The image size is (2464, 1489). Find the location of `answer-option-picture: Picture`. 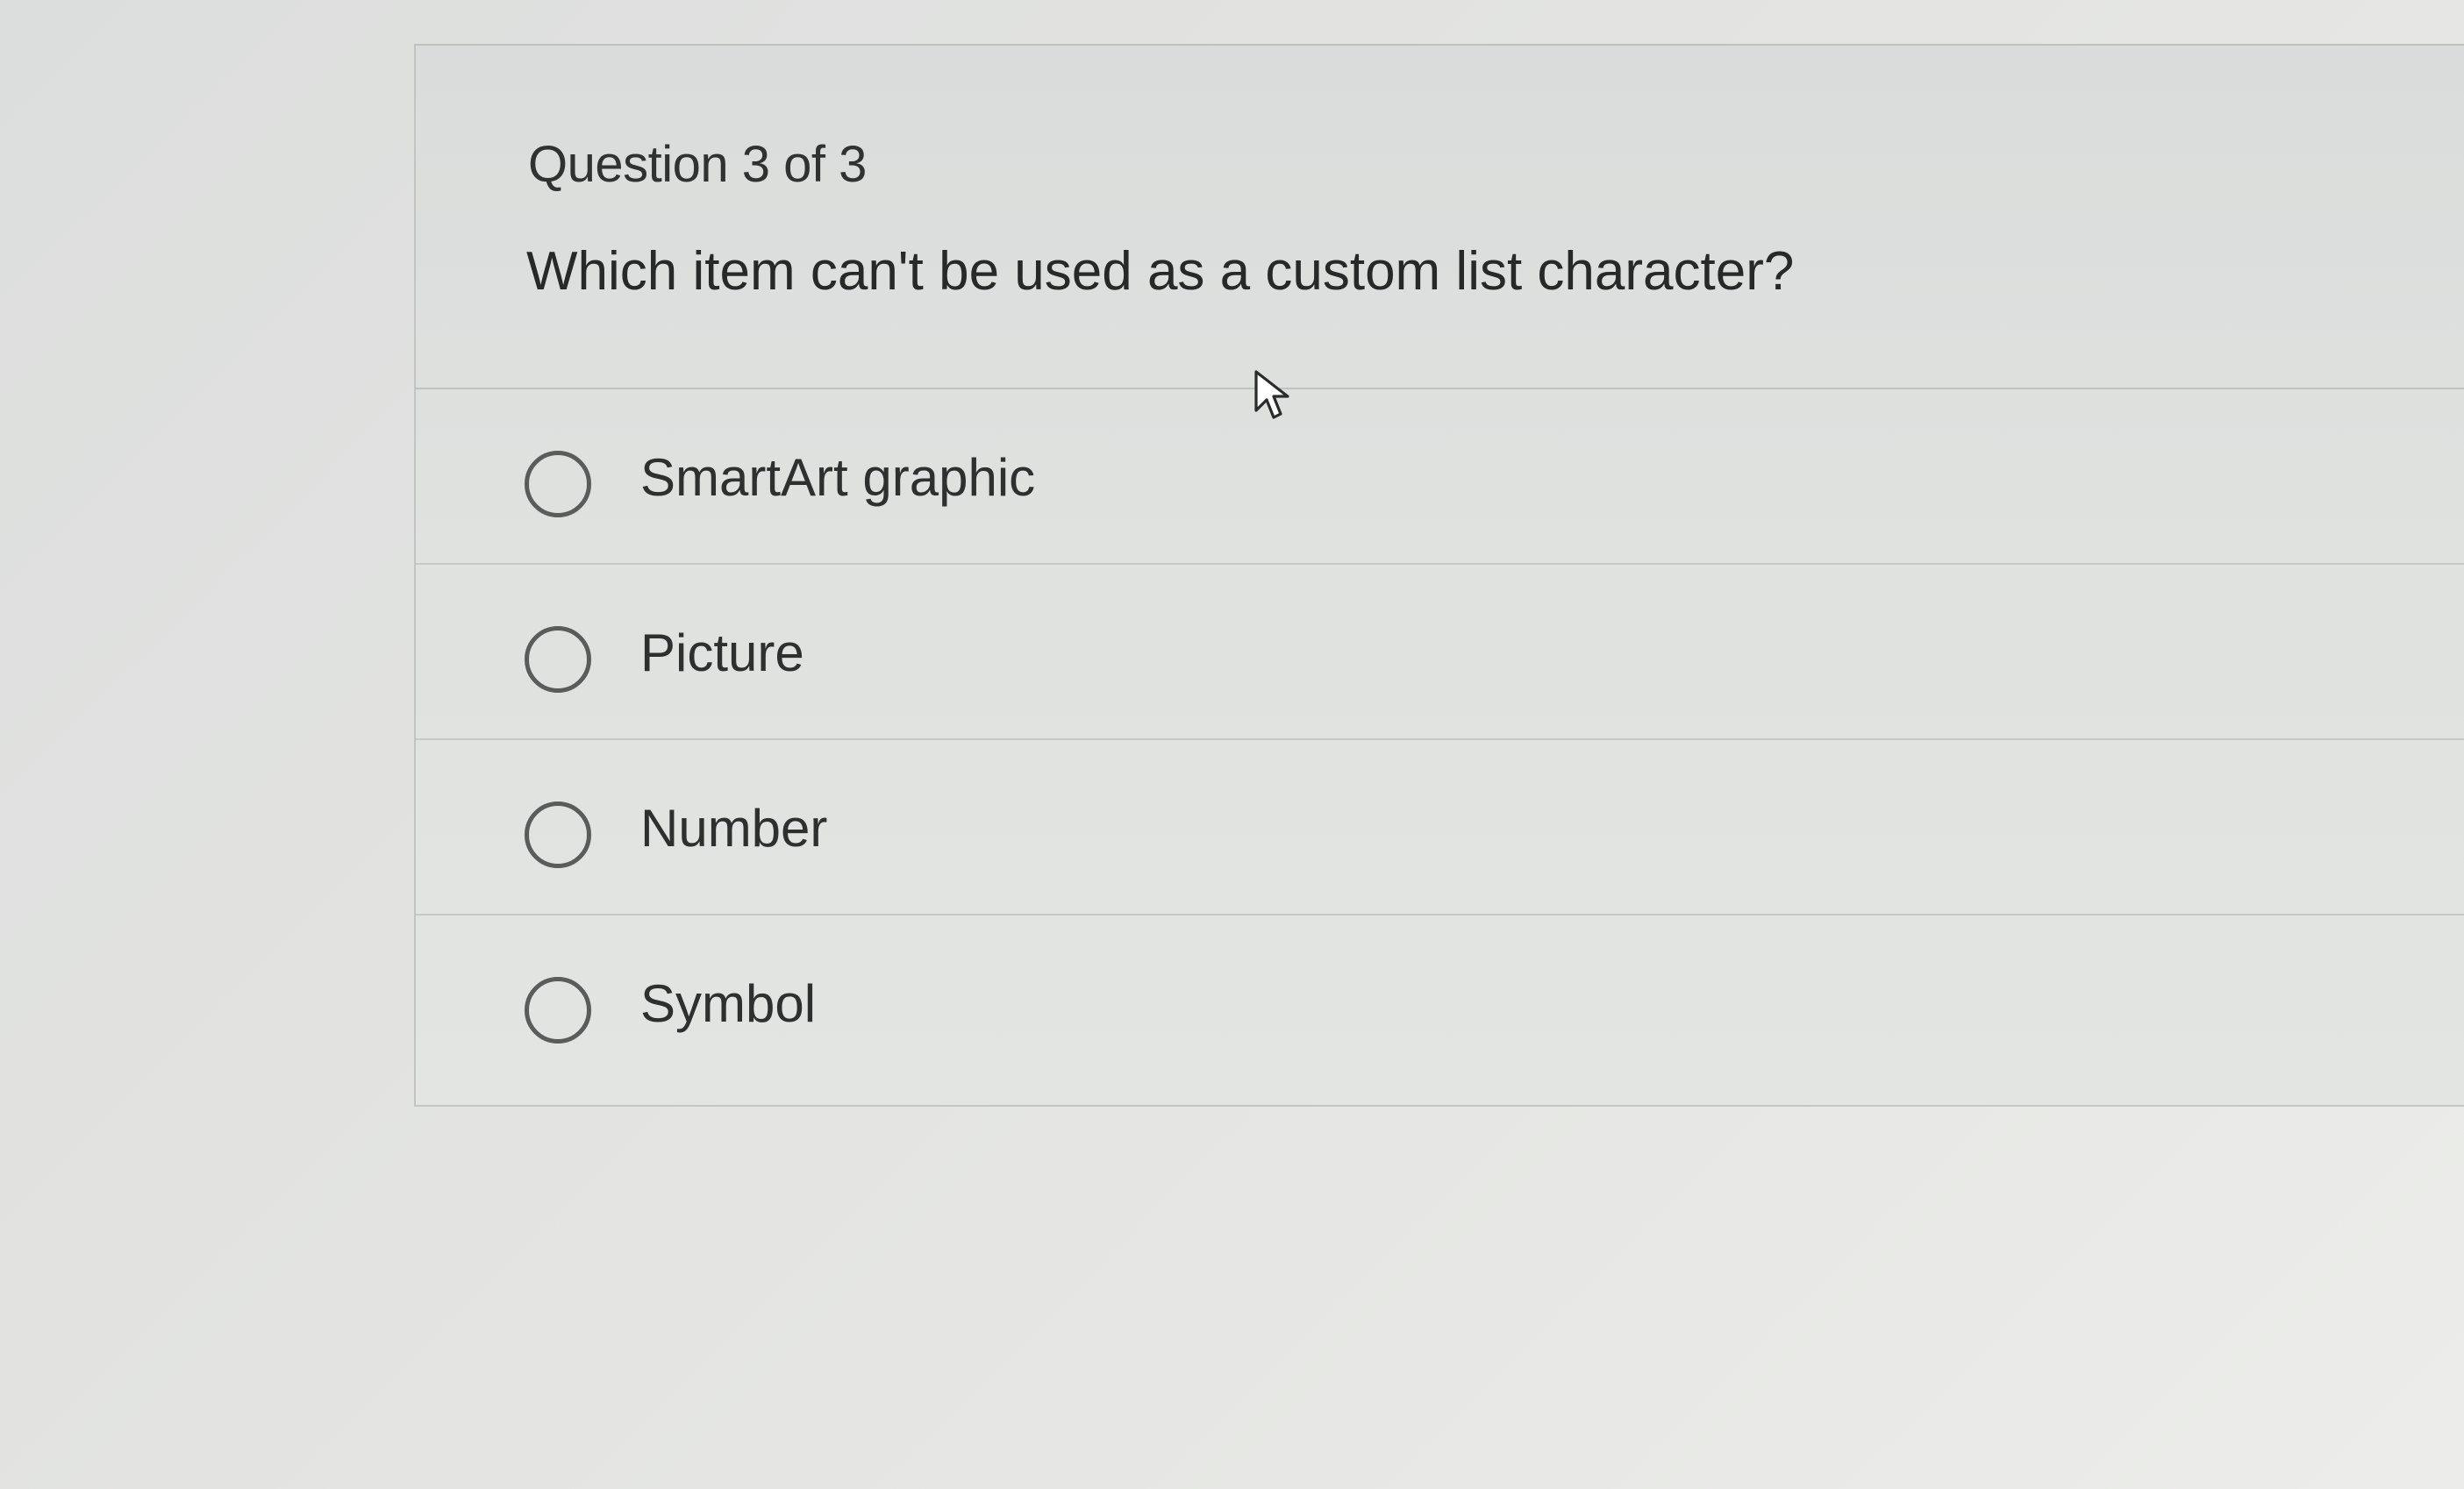

answer-option-picture: Picture is located at coordinates (1440, 652).